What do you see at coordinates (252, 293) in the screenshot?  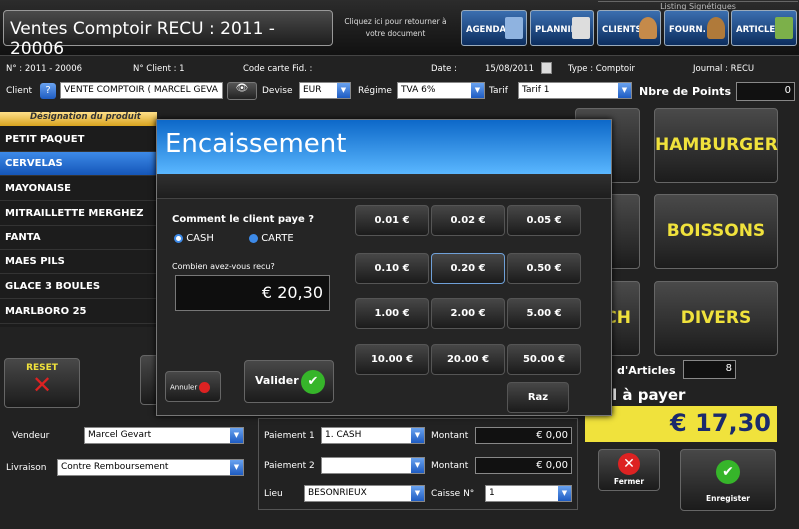 I see `recu-field: € 20,30` at bounding box center [252, 293].